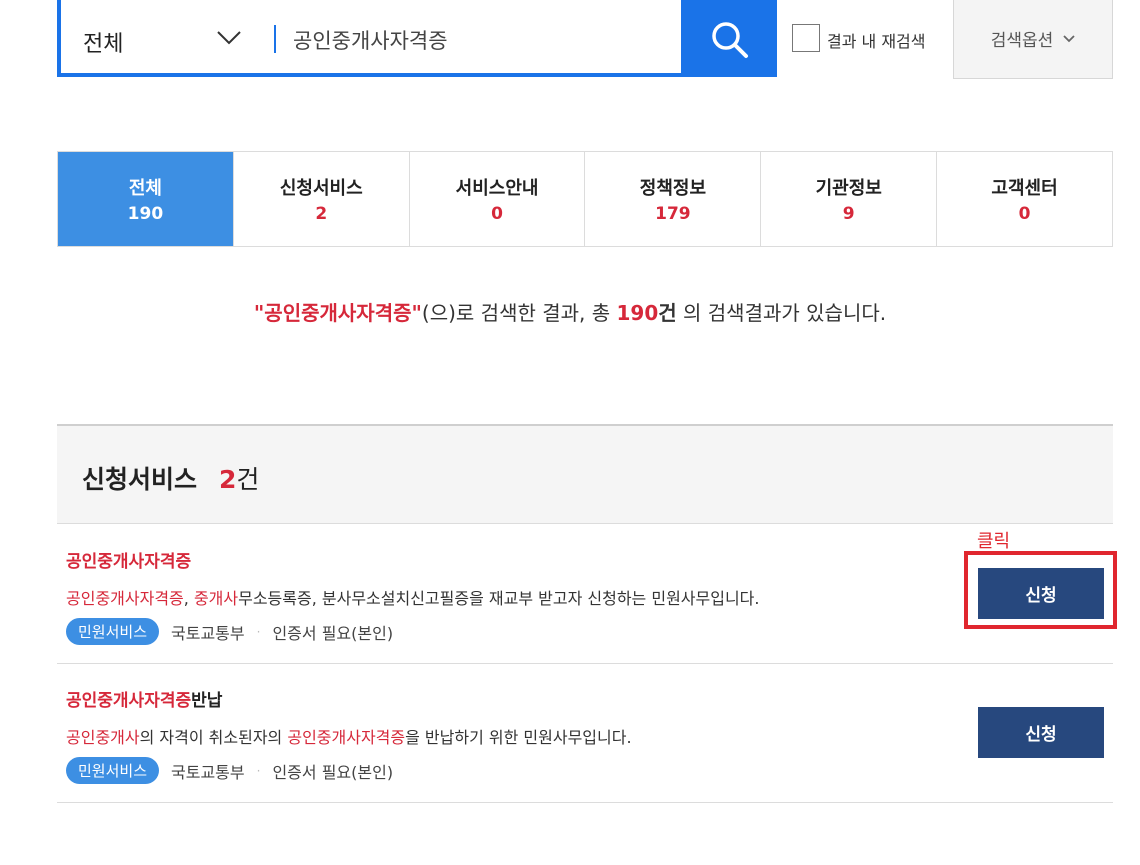  Describe the element at coordinates (207, 701) in the screenshot. I see `result-title-rest: 반납` at that location.